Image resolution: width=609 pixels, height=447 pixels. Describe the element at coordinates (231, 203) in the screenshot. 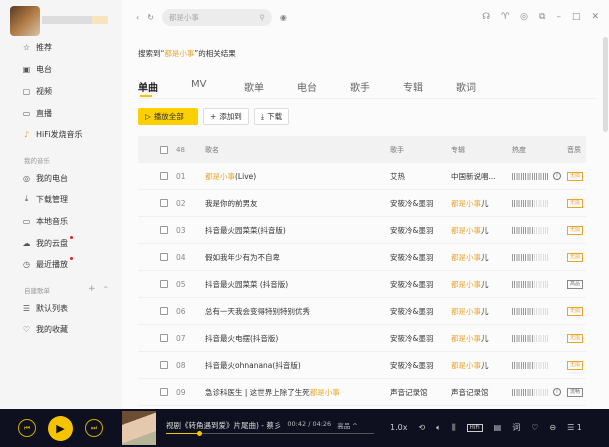

I see `song-title: 我是你的前男友` at that location.